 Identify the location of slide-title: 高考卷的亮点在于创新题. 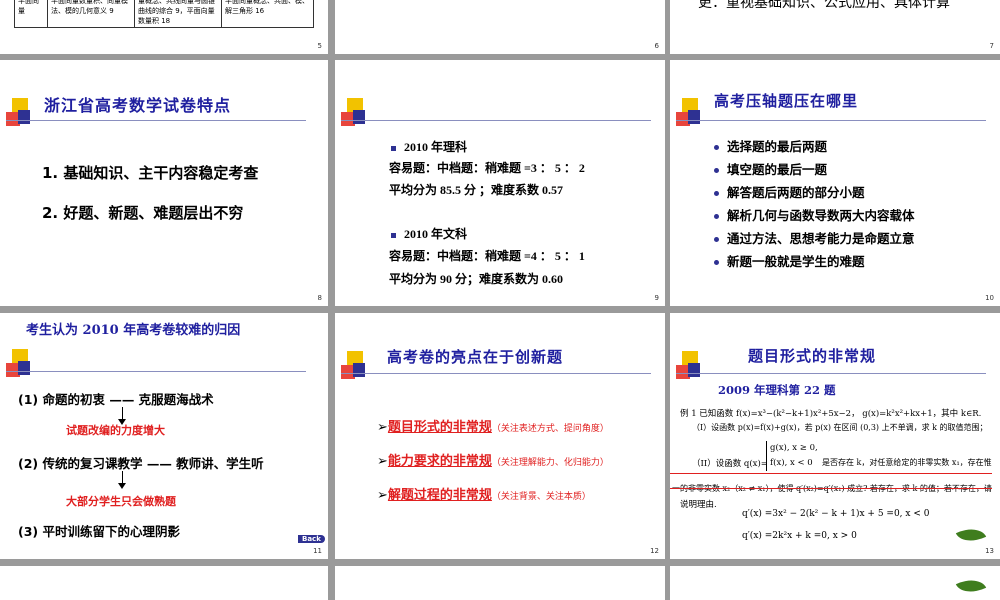
(475, 357).